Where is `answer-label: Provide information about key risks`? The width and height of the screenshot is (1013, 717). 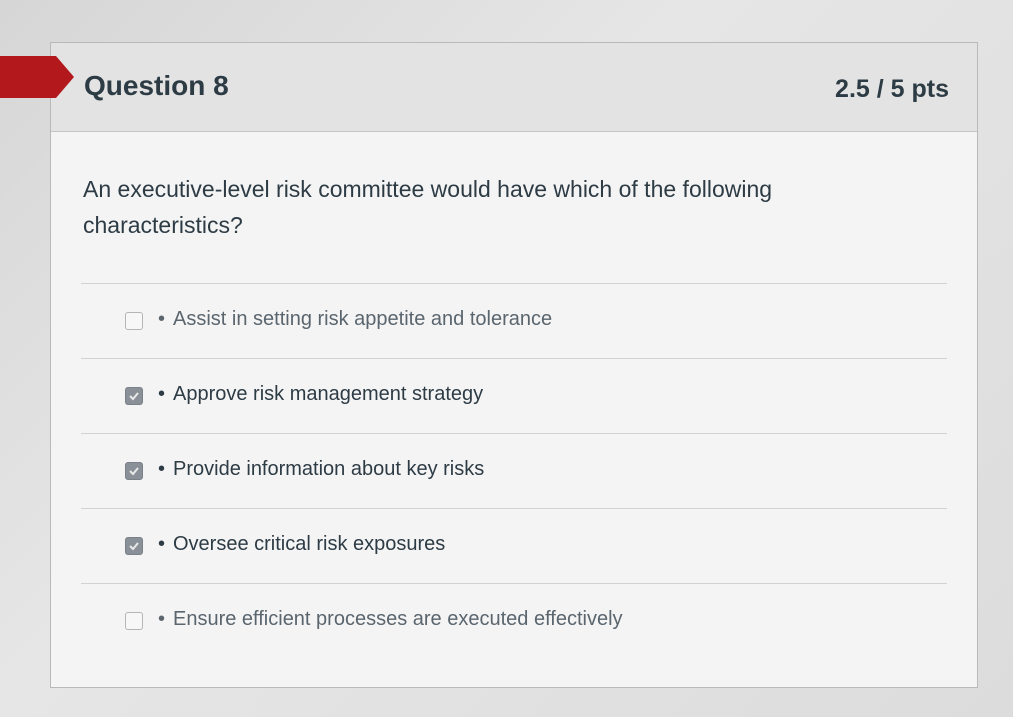 answer-label: Provide information about key risks is located at coordinates (329, 469).